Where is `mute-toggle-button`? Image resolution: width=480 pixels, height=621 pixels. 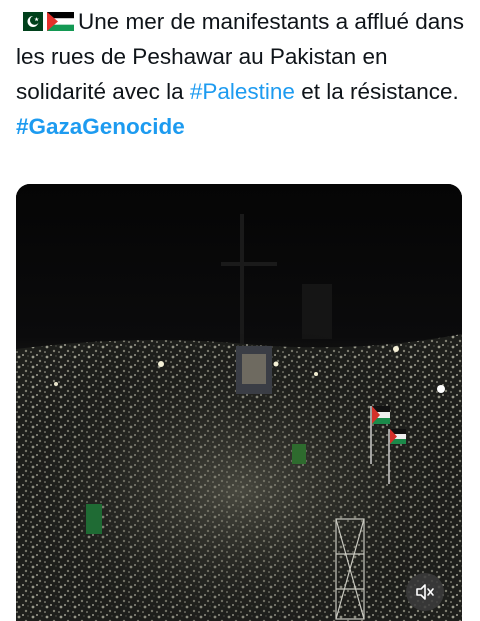
mute-toggle-button is located at coordinates (425, 592).